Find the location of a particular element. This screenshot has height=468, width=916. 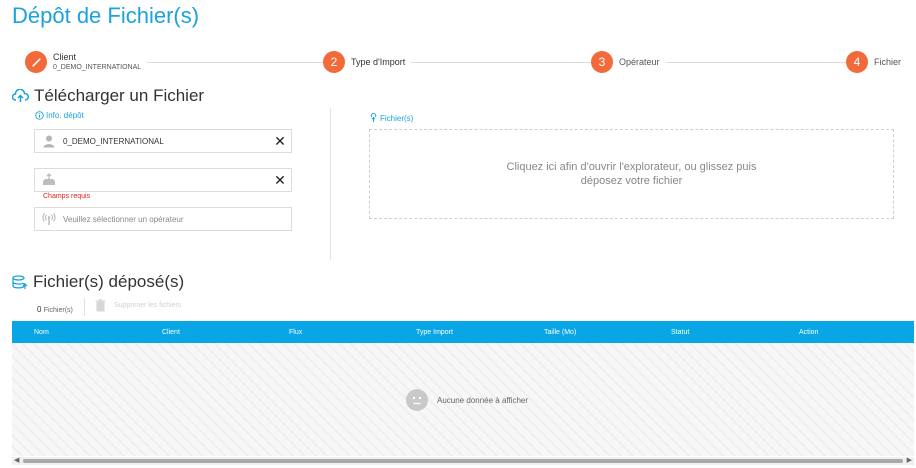

horizontal-scrollbar: ◀ ▶ is located at coordinates (463, 461).